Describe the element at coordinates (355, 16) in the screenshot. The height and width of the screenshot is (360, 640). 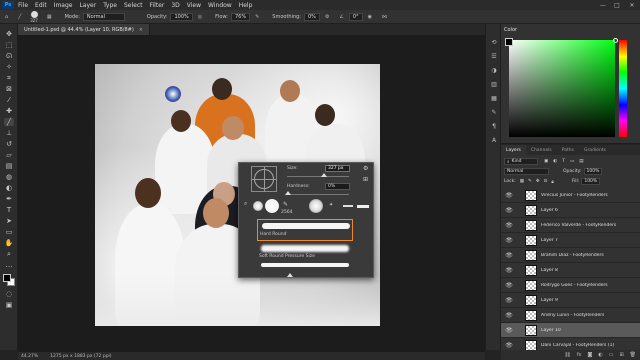
I see `angle-field: 0°` at that location.